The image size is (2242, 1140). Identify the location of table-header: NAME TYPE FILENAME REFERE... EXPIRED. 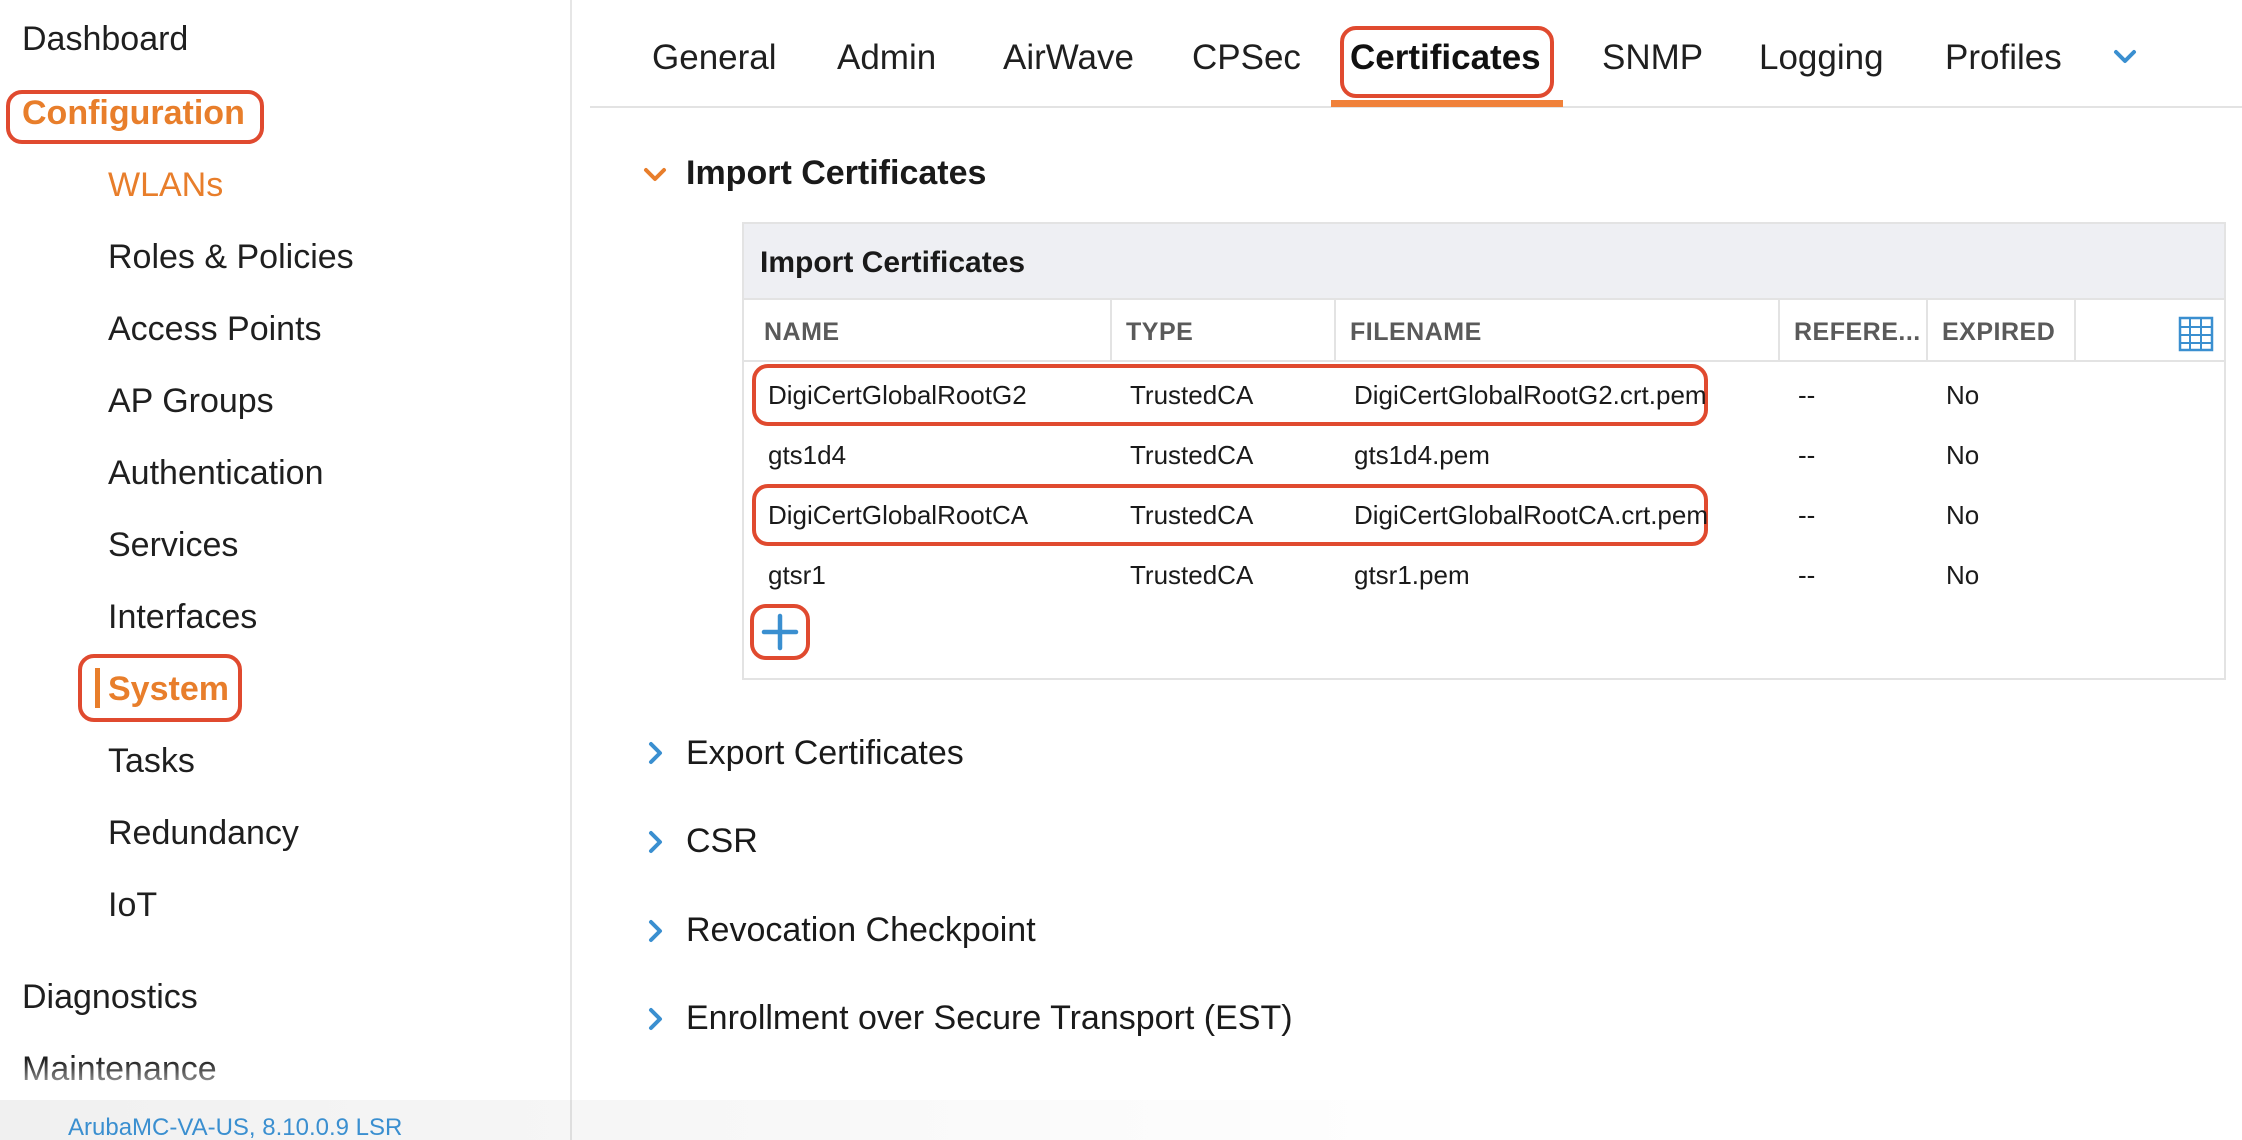
(1484, 331).